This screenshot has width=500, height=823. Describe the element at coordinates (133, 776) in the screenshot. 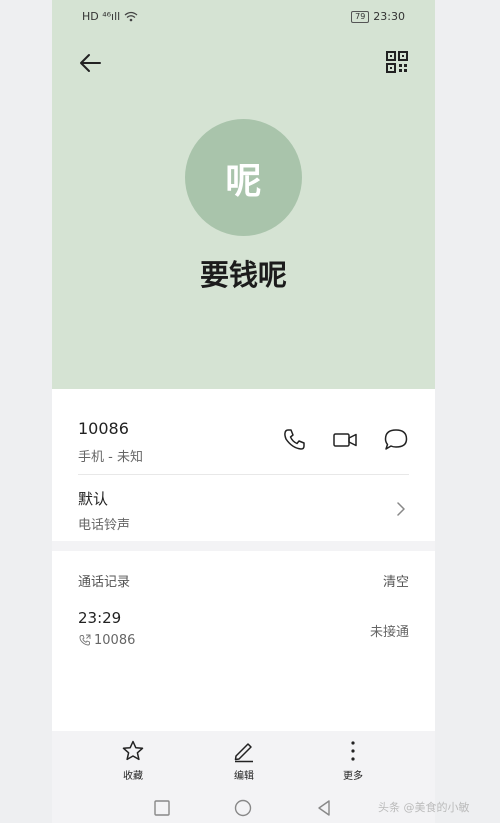

I see `favorite-label: 收藏` at that location.